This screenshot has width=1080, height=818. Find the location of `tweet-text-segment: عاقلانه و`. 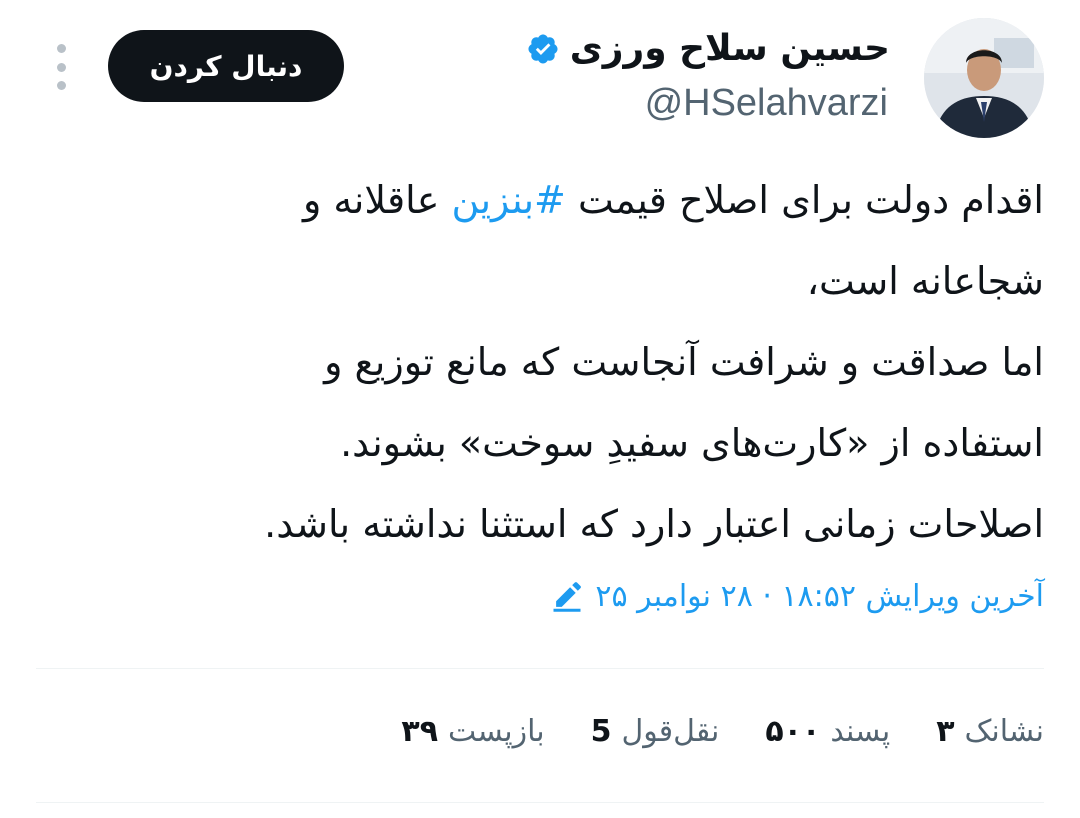

tweet-text-segment: عاقلانه و is located at coordinates (377, 200).